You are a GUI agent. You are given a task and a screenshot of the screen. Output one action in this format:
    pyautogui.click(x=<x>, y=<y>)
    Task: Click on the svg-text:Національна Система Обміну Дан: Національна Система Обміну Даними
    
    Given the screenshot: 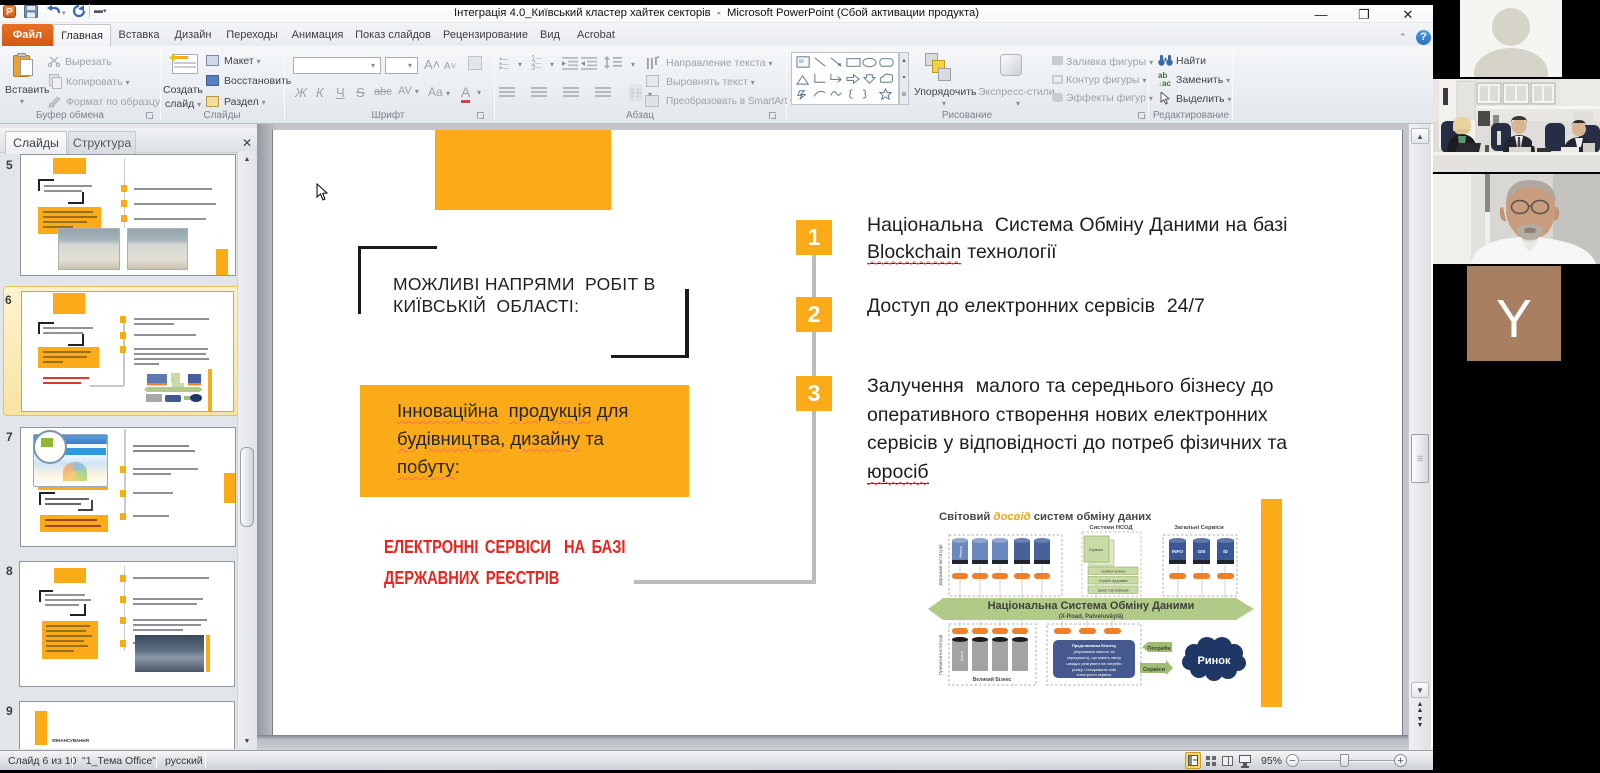 What is the action you would take?
    pyautogui.click(x=1091, y=606)
    